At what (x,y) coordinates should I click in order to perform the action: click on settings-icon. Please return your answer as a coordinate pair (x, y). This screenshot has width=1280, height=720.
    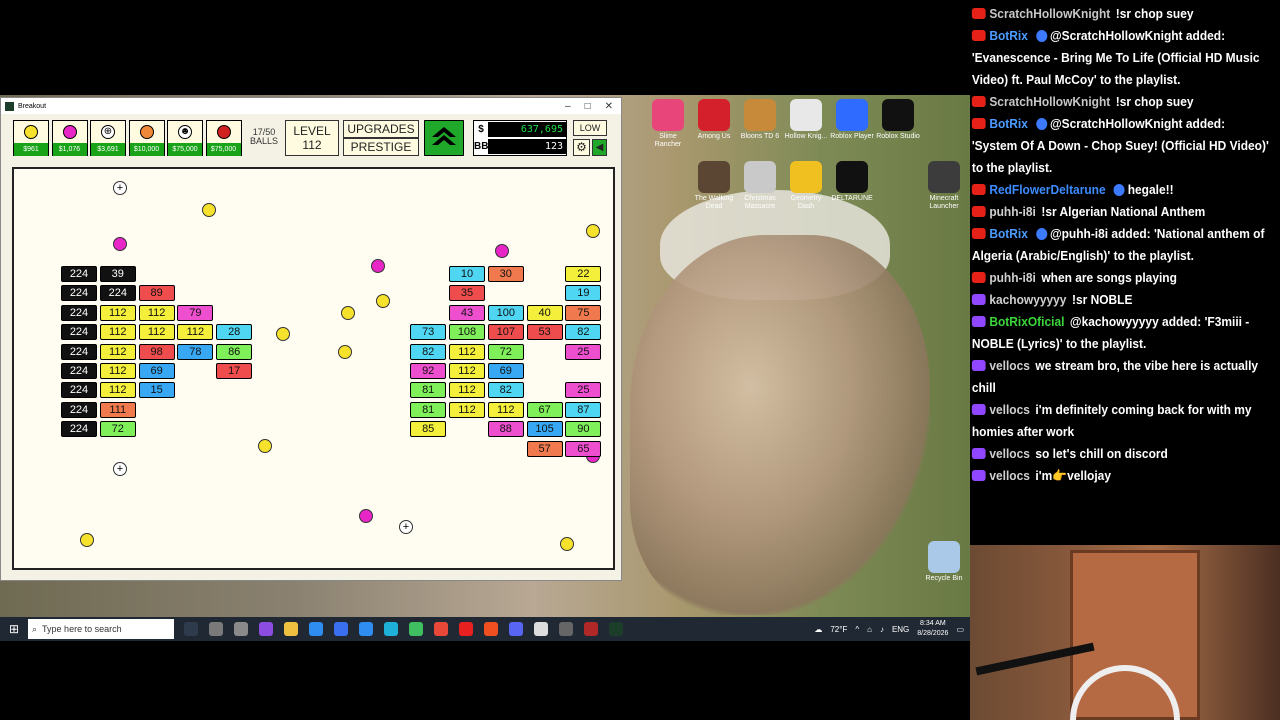
    Looking at the image, I should click on (566, 629).